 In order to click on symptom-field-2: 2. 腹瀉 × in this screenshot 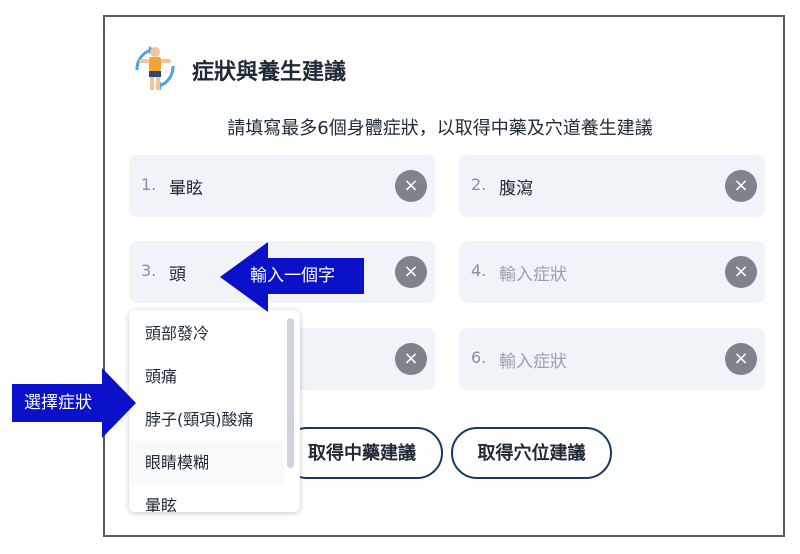, I will do `click(612, 186)`.